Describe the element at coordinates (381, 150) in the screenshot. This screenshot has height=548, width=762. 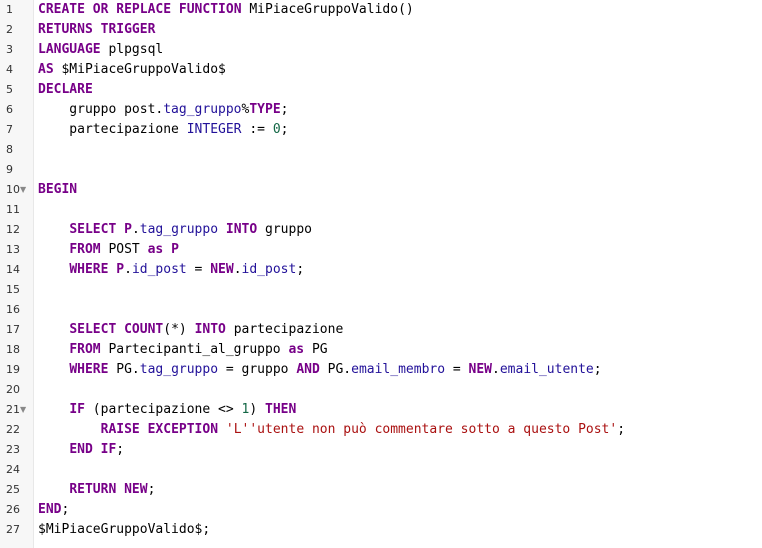
I see `code-line: 8` at that location.